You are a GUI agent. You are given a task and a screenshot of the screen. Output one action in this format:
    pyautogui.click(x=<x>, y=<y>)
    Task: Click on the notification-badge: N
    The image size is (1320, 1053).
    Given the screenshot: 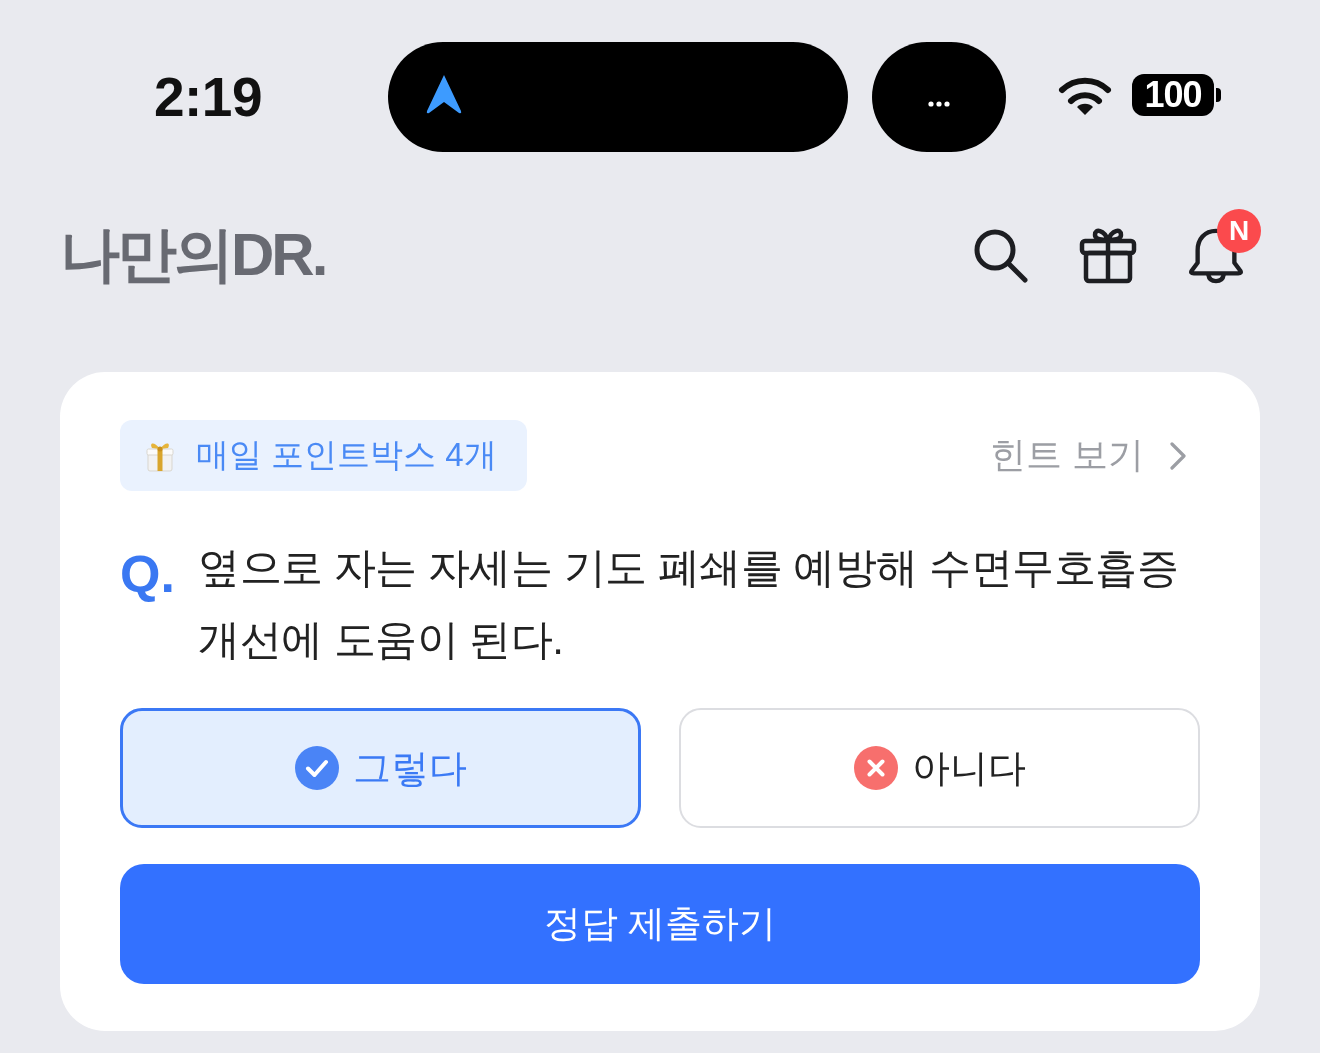 What is the action you would take?
    pyautogui.click(x=1239, y=231)
    